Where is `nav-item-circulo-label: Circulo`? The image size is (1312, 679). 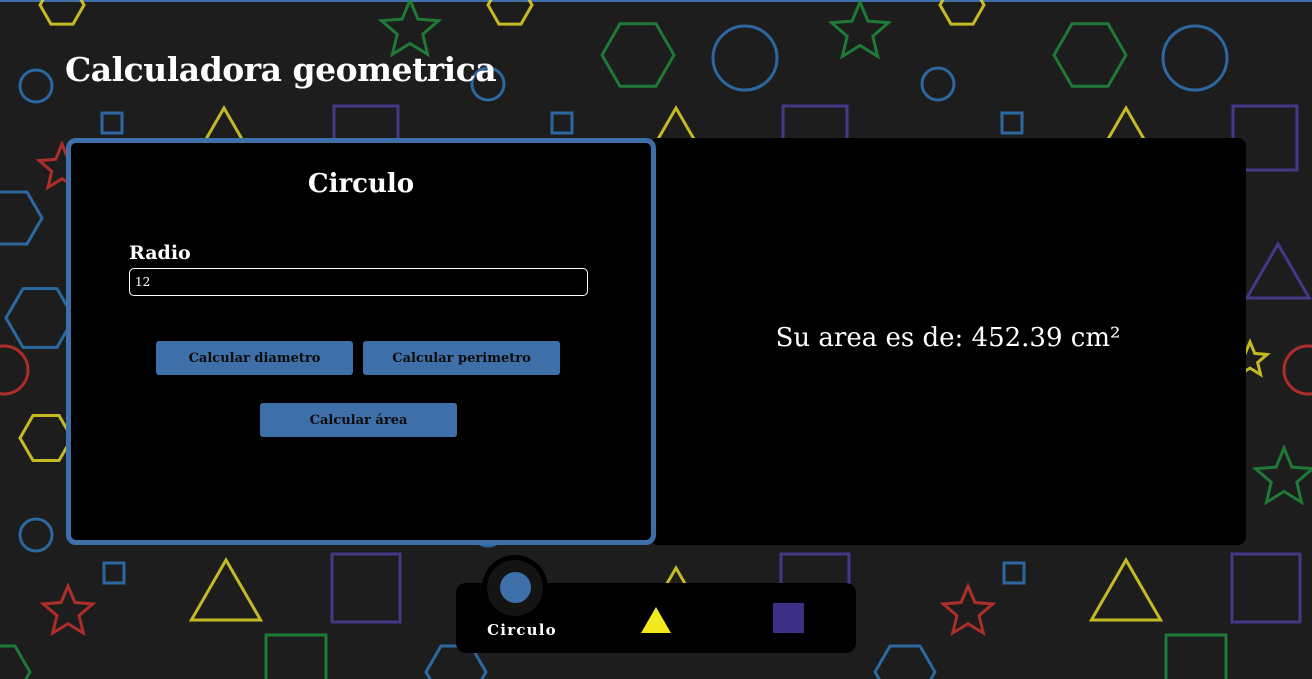 nav-item-circulo-label: Circulo is located at coordinates (522, 630).